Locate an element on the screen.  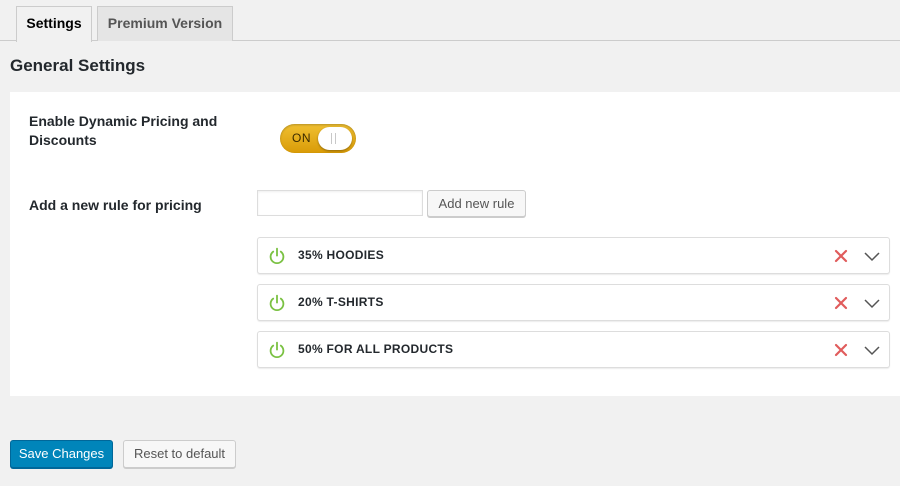
section-title: General Settings is located at coordinates (78, 65).